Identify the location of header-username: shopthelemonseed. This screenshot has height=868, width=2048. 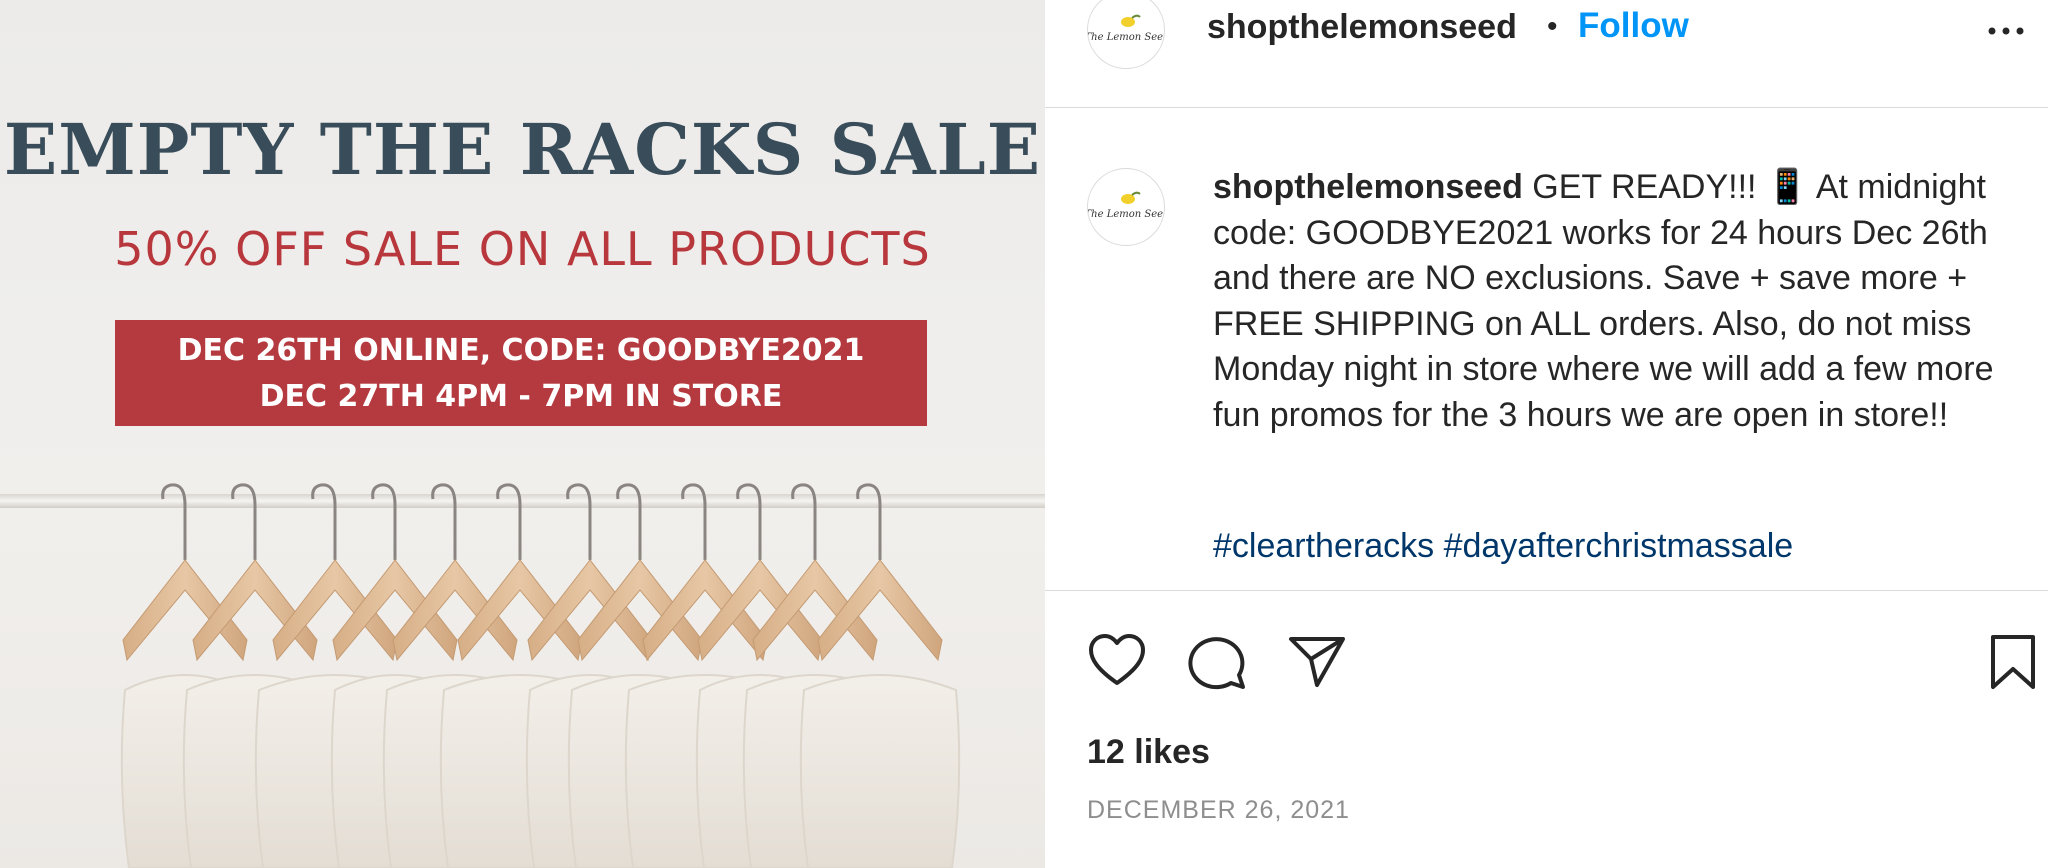
(1362, 27).